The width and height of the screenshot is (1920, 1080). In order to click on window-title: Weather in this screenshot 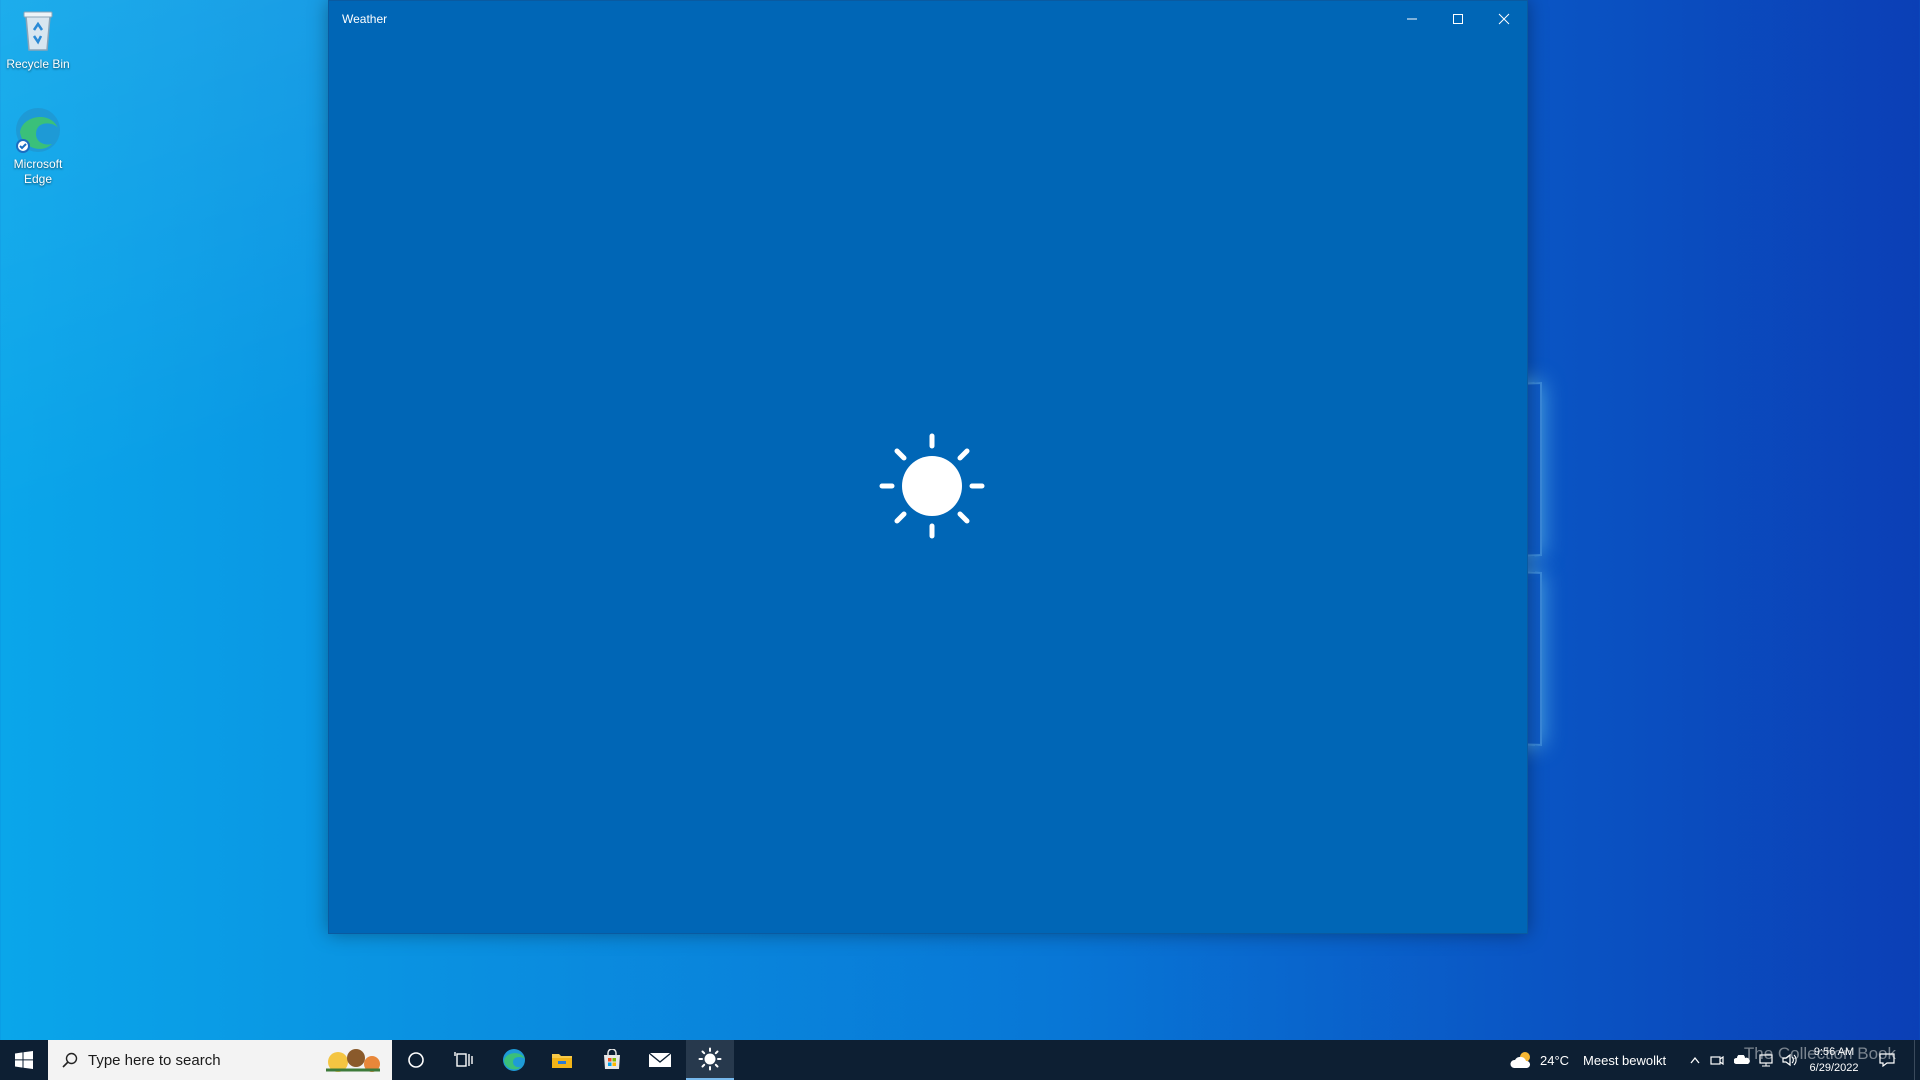, I will do `click(365, 19)`.